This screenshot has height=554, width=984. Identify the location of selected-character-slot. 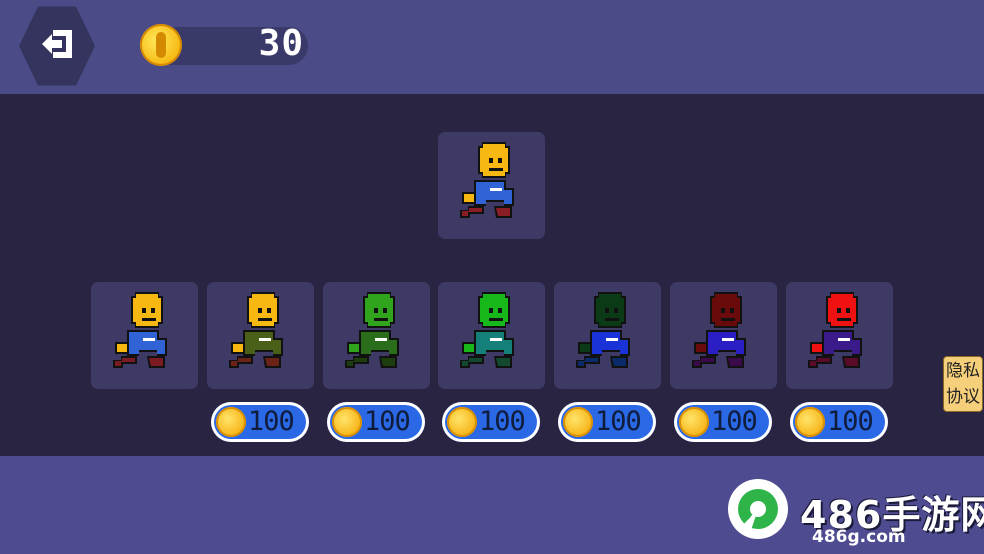
(491, 185).